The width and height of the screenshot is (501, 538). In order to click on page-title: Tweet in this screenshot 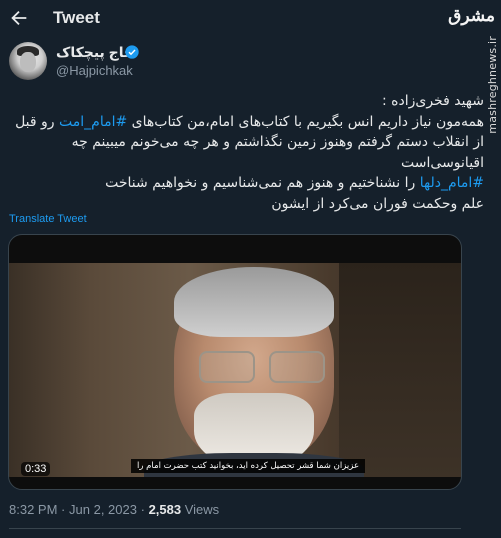, I will do `click(76, 17)`.